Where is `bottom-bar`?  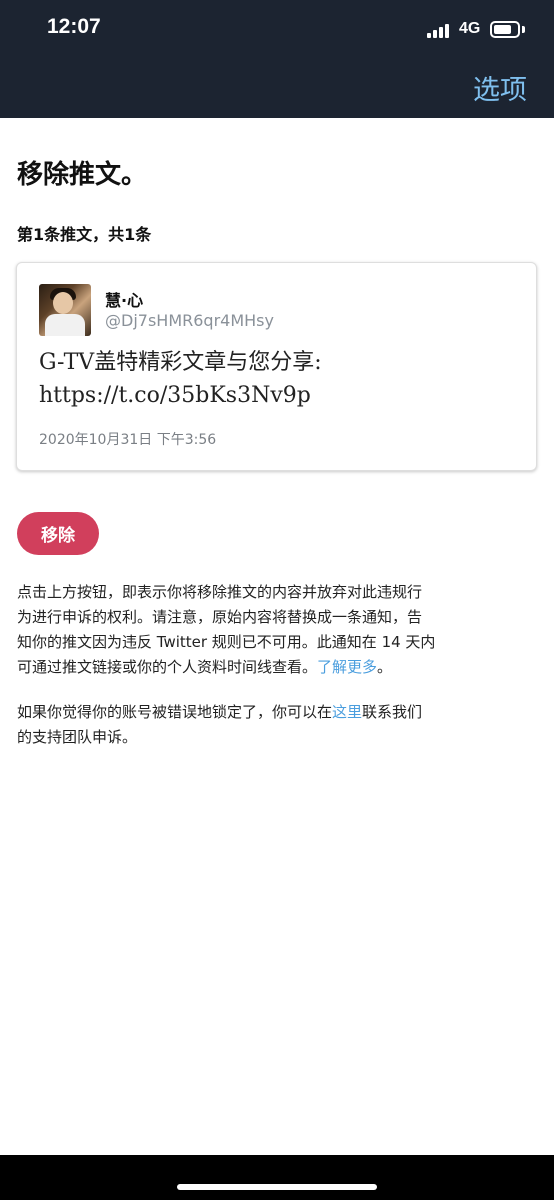
bottom-bar is located at coordinates (277, 1177).